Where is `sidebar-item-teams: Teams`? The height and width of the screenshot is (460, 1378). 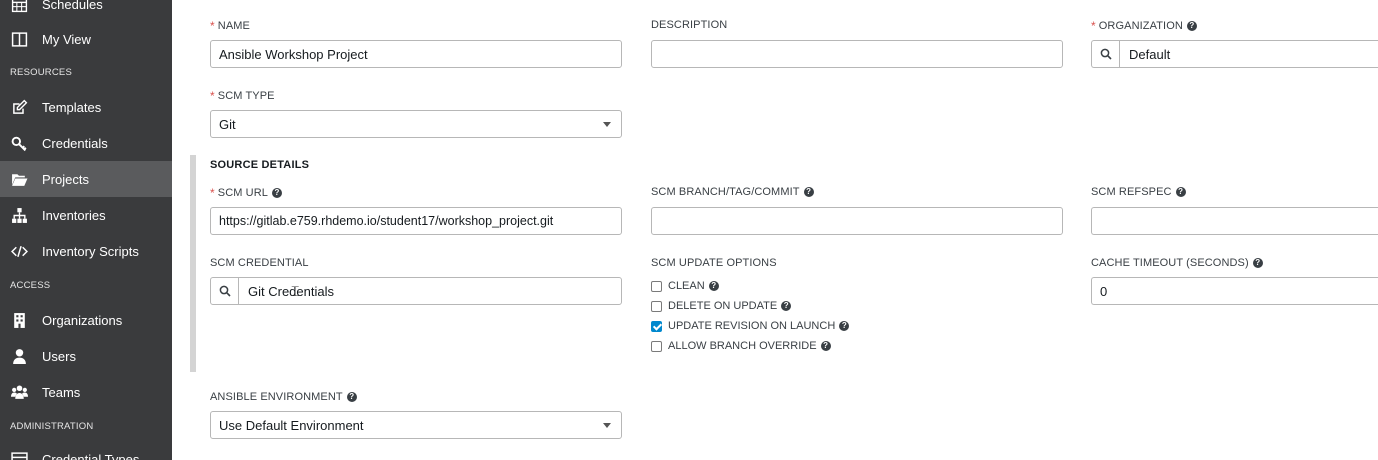
sidebar-item-teams: Teams is located at coordinates (86, 392).